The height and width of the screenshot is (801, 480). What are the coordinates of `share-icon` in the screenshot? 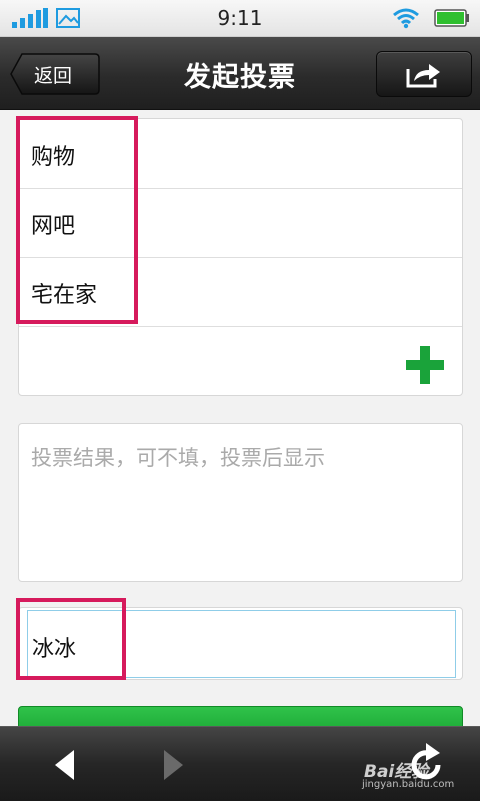 It's located at (423, 76).